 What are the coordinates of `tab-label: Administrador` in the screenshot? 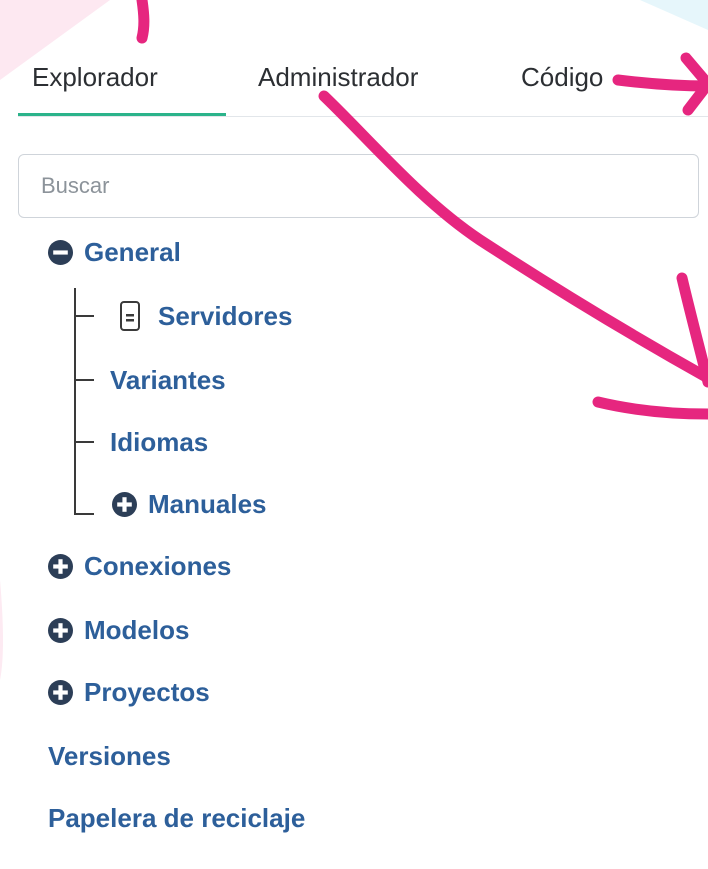 It's located at (338, 77).